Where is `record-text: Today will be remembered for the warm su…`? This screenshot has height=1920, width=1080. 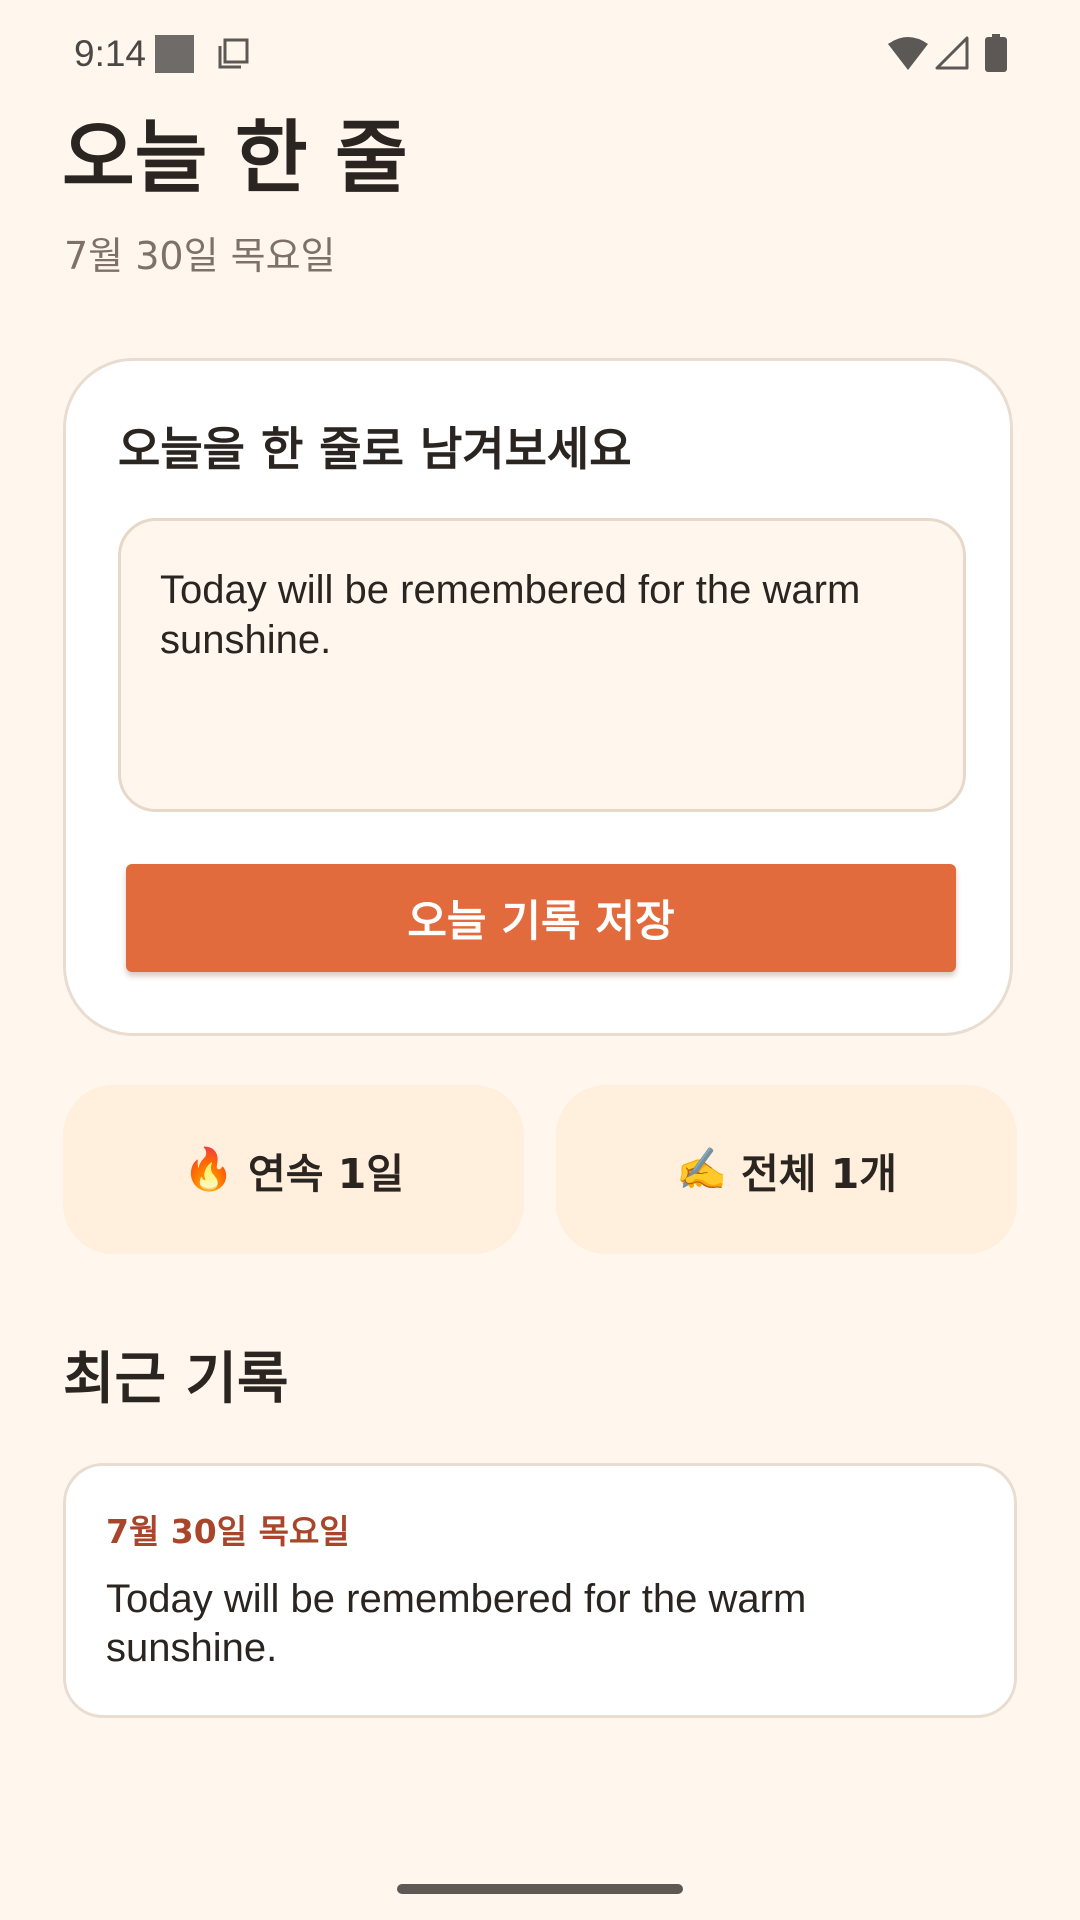 record-text: Today will be remembered for the warm su… is located at coordinates (456, 1623).